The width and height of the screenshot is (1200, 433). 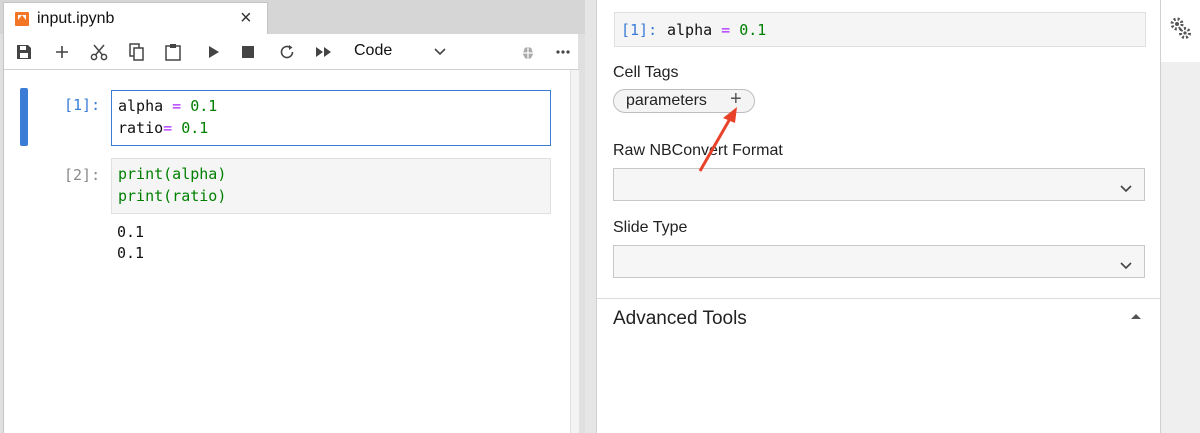 I want to click on inspector-code: alpha = 0.1, so click(x=716, y=30).